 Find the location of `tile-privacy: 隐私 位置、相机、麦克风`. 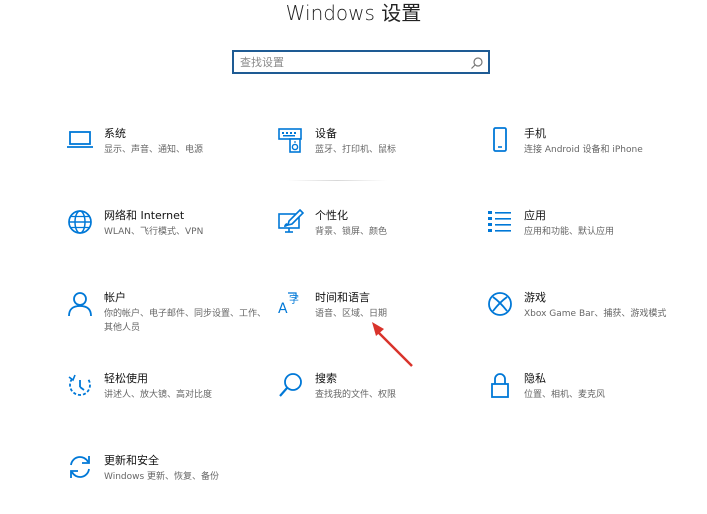

tile-privacy: 隐私 位置、相机、麦克风 is located at coordinates (587, 402).